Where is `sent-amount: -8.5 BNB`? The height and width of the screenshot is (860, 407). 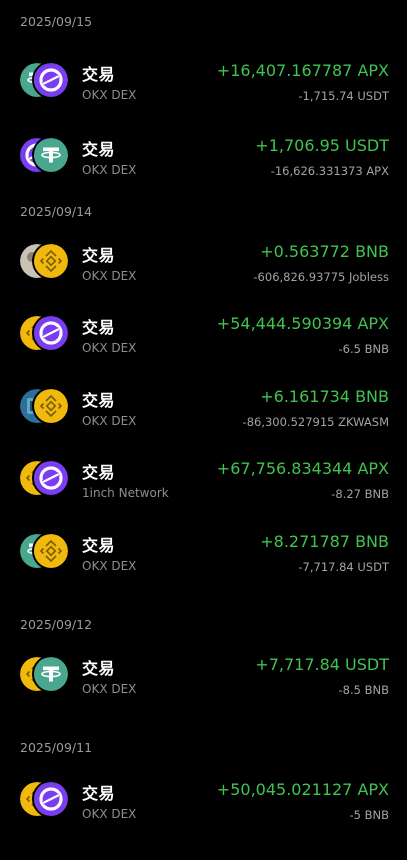
sent-amount: -8.5 BNB is located at coordinates (363, 690).